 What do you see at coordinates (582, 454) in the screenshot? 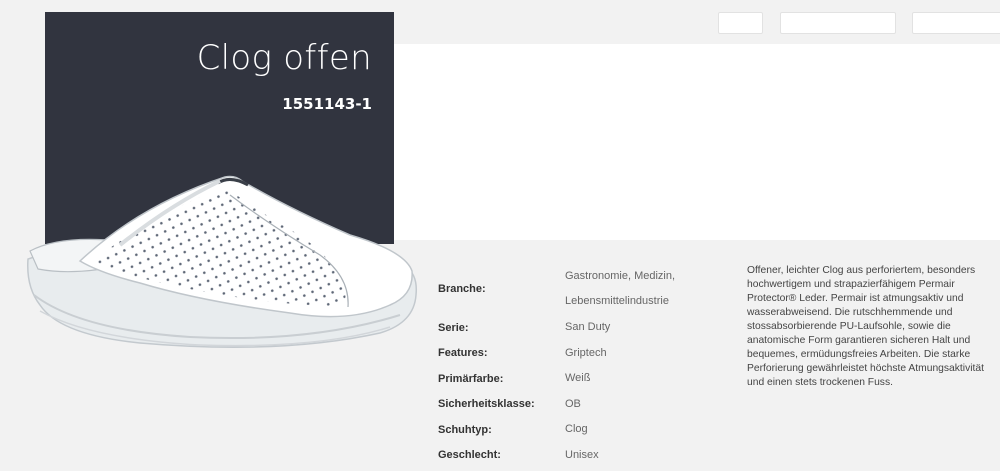
I see `spec-value: Unisex` at bounding box center [582, 454].